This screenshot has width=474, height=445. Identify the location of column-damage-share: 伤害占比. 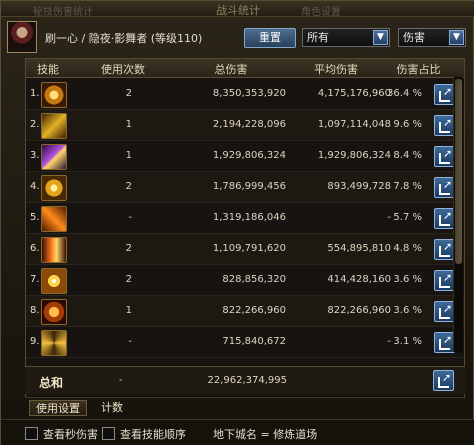
(418, 69).